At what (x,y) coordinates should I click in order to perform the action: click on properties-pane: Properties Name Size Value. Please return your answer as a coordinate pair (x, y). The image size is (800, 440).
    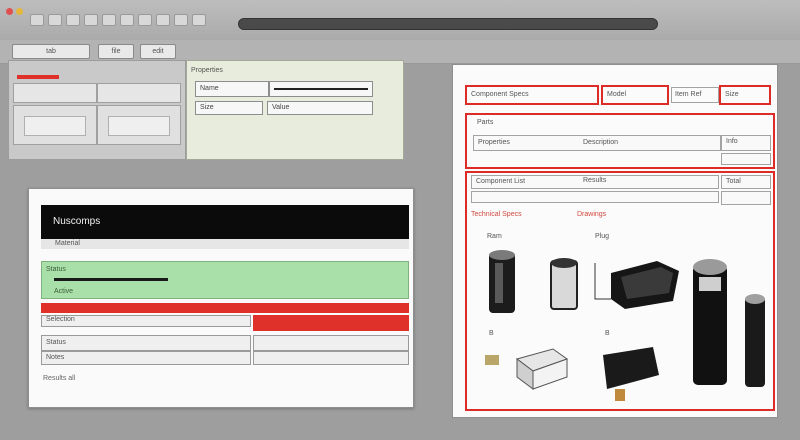
    Looking at the image, I should click on (295, 110).